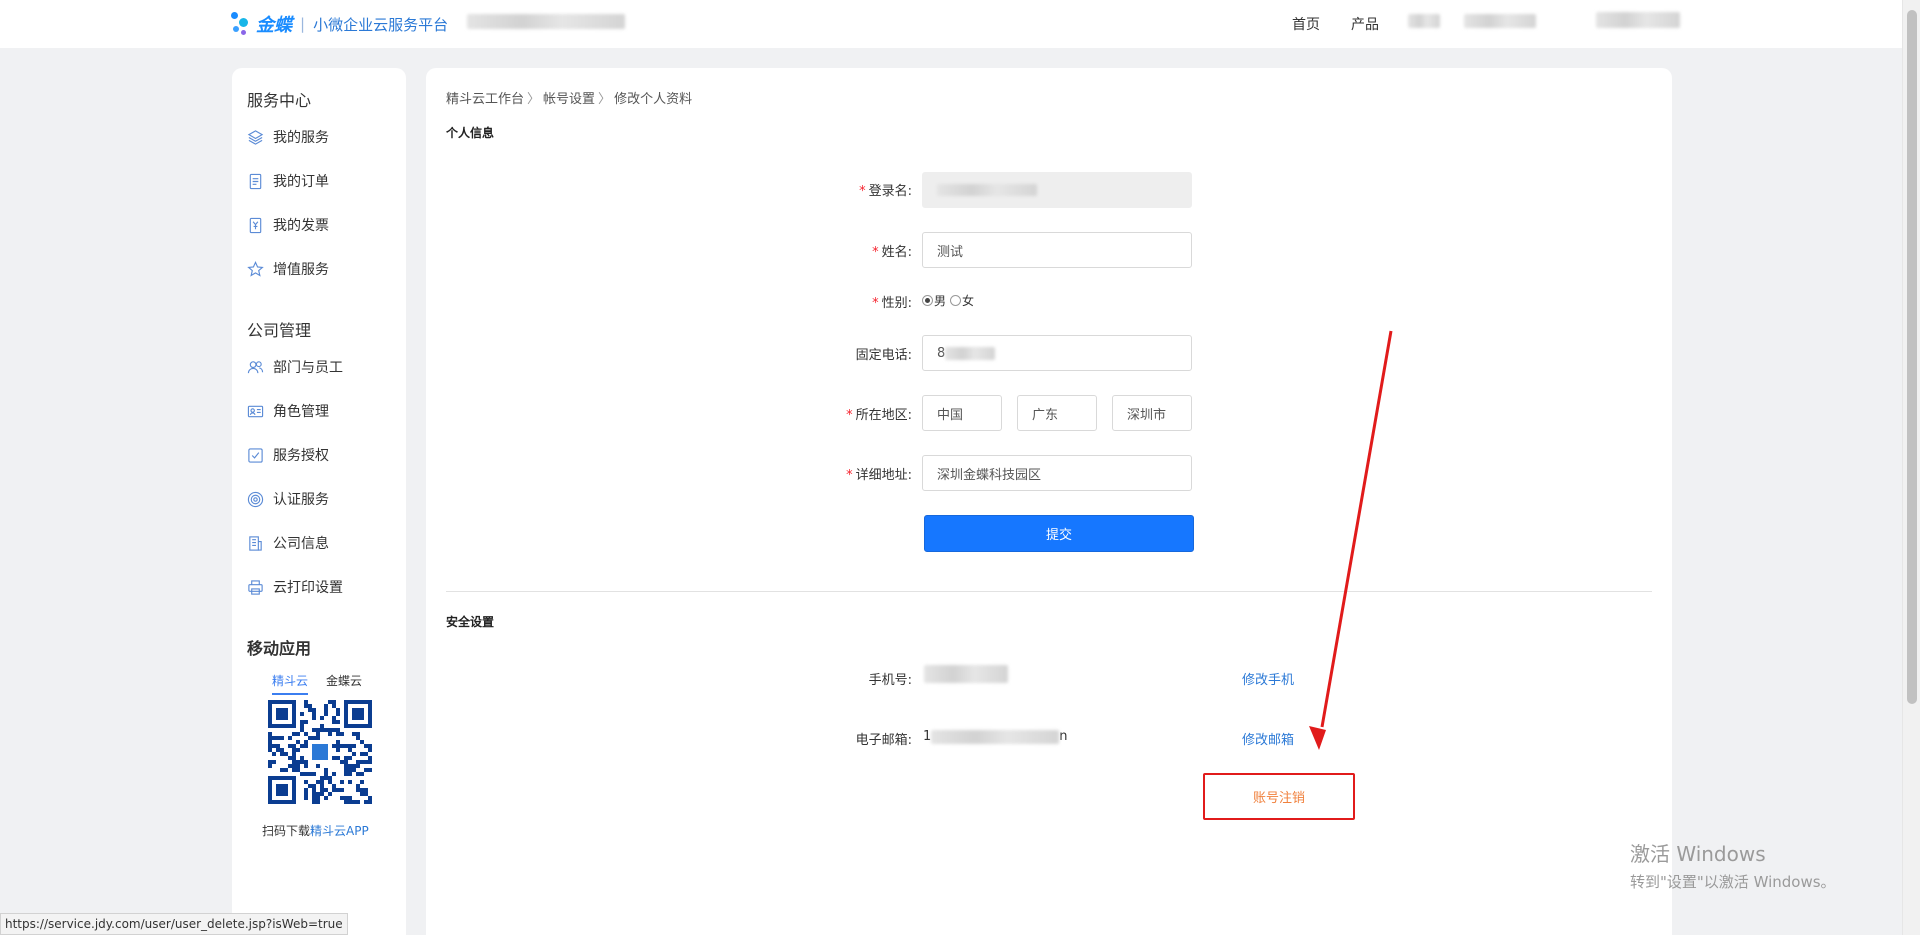  Describe the element at coordinates (1733, 882) in the screenshot. I see `watermark-subtitle: 转到"设置"以激活 Windows。` at that location.